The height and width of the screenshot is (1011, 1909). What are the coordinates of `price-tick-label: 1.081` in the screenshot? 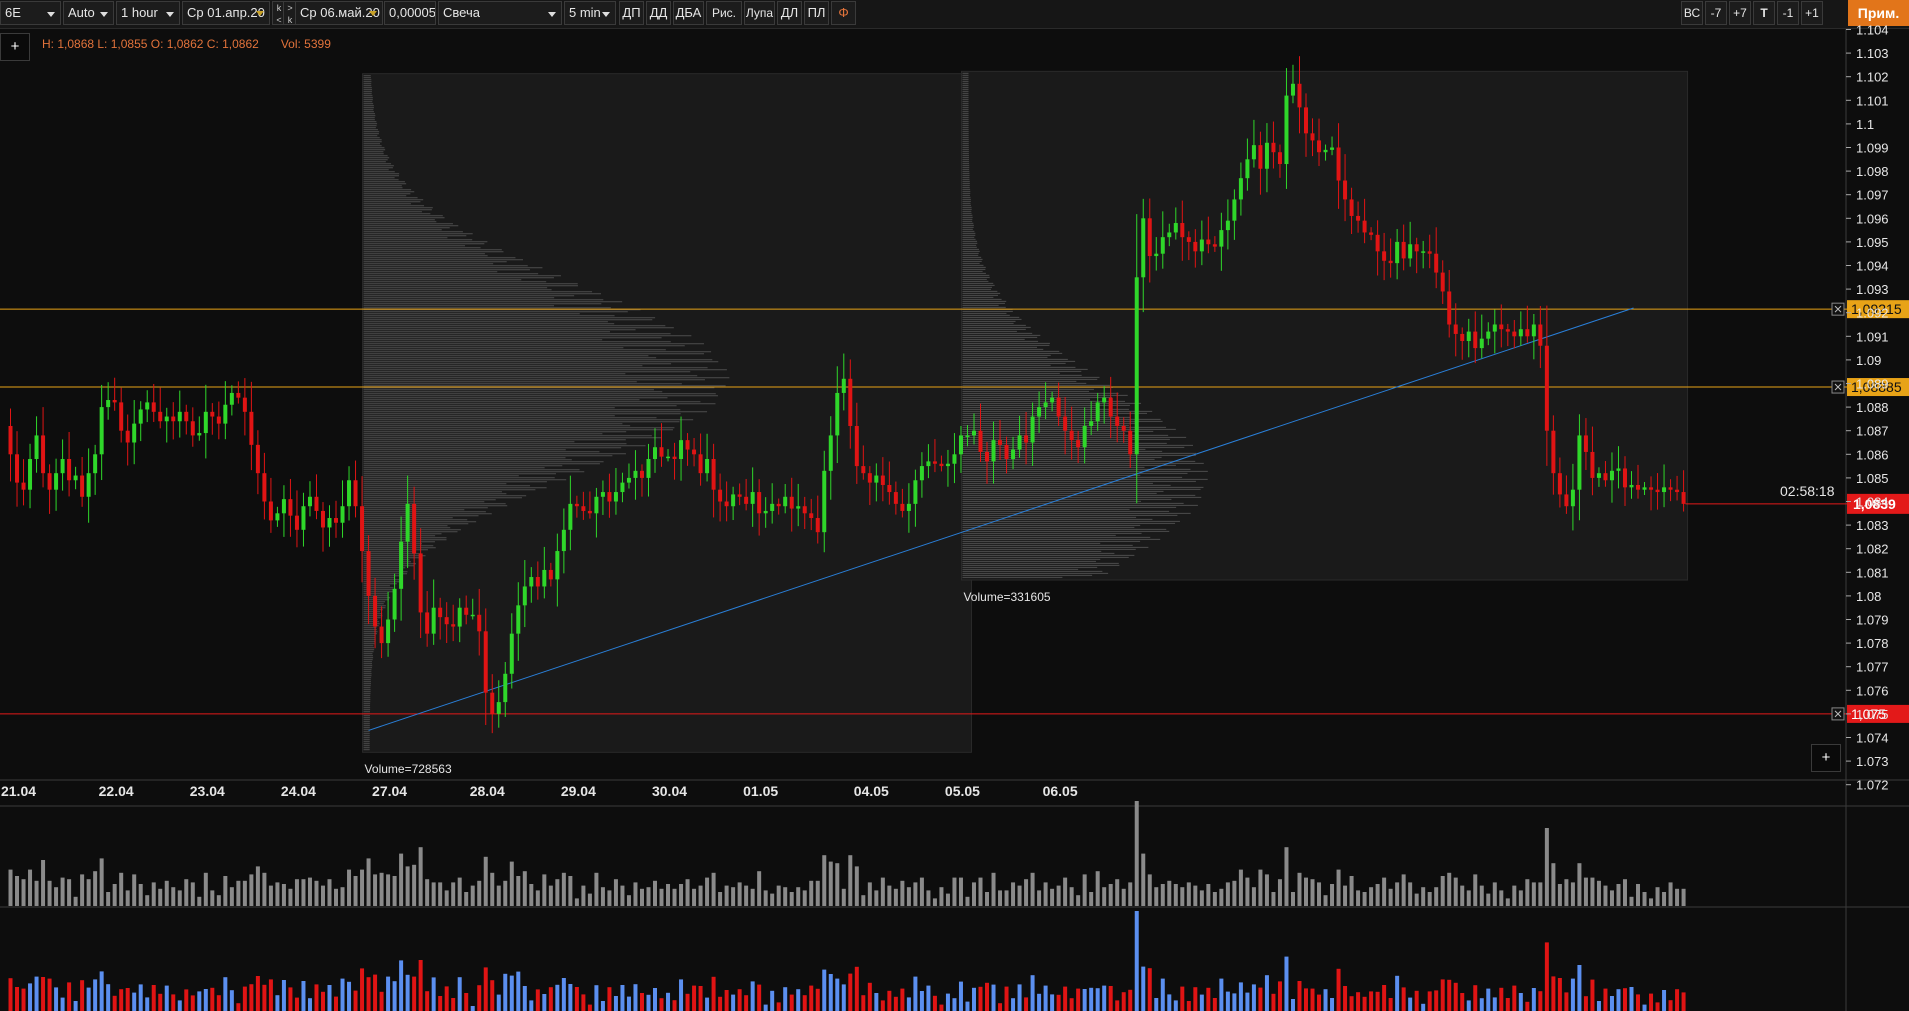 It's located at (1872, 572).